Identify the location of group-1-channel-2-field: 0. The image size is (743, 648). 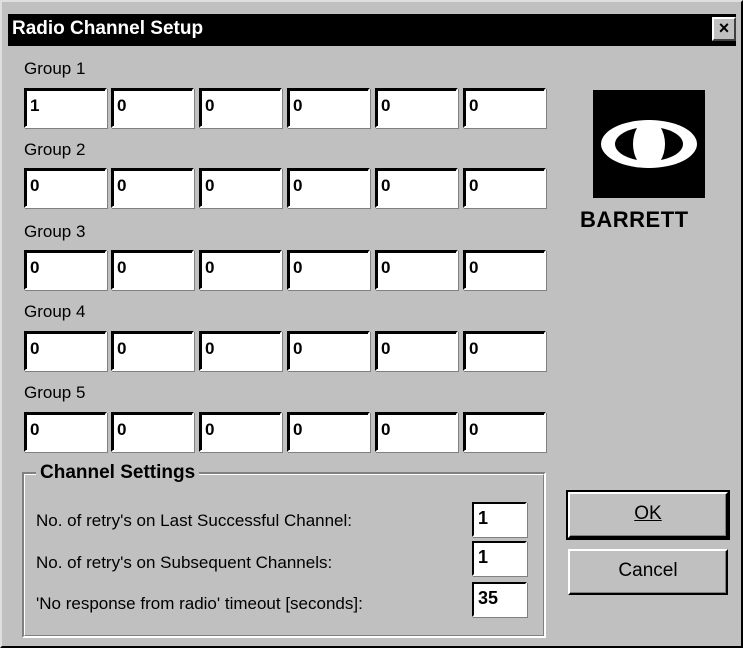
(152, 108).